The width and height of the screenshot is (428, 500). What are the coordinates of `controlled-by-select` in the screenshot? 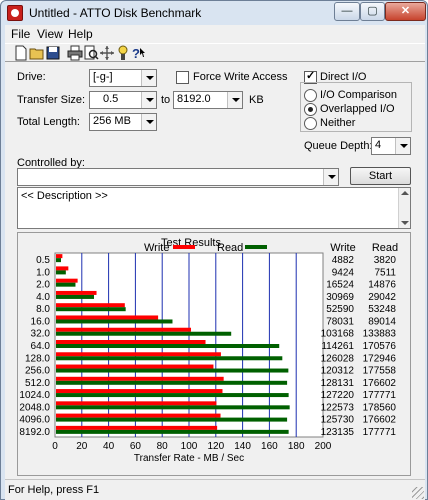 It's located at (178, 177).